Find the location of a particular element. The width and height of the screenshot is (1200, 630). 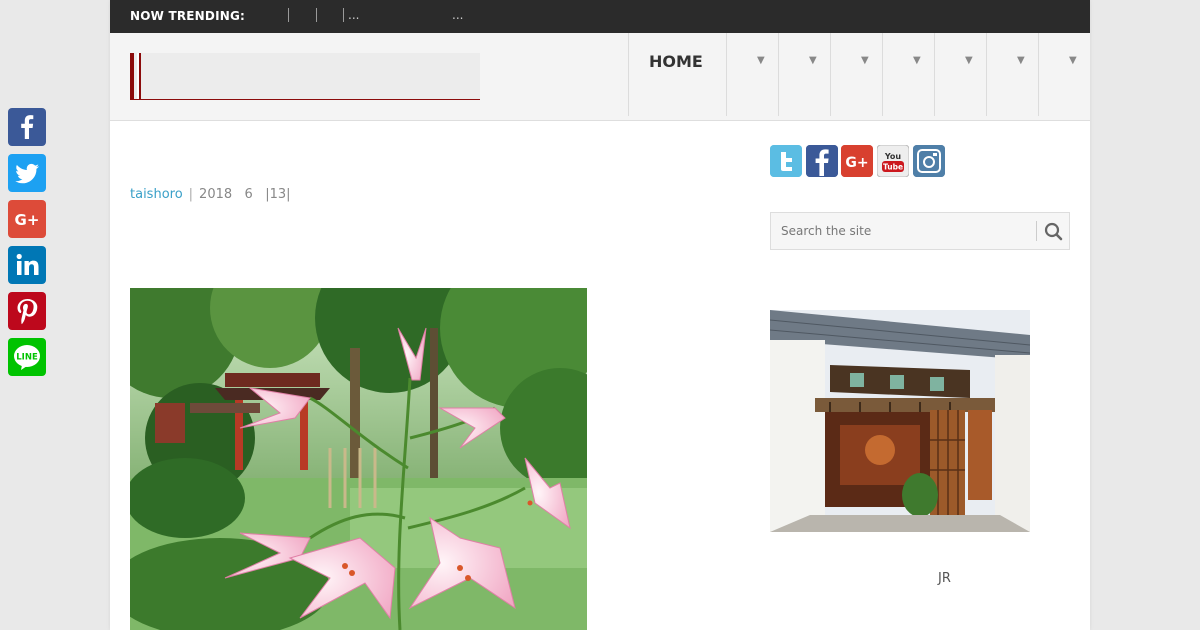

facebook-share-button is located at coordinates (27, 127).